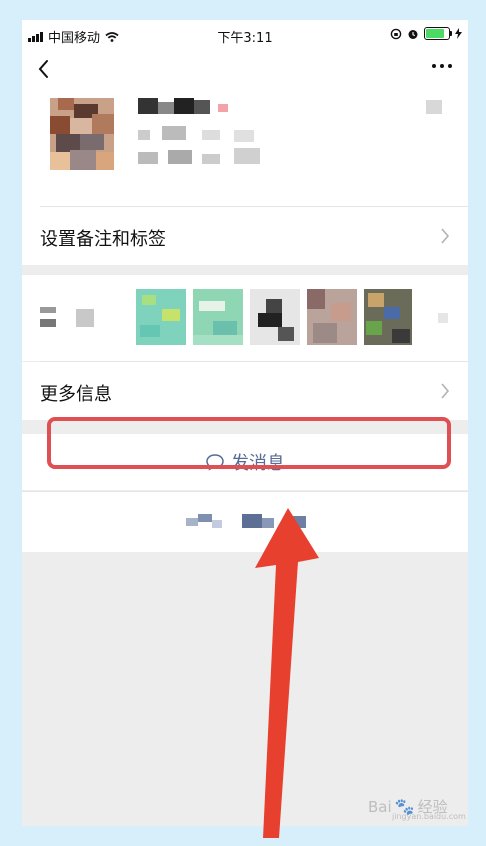 This screenshot has height=846, width=486. Describe the element at coordinates (183, 107) in the screenshot. I see `nickname` at that location.